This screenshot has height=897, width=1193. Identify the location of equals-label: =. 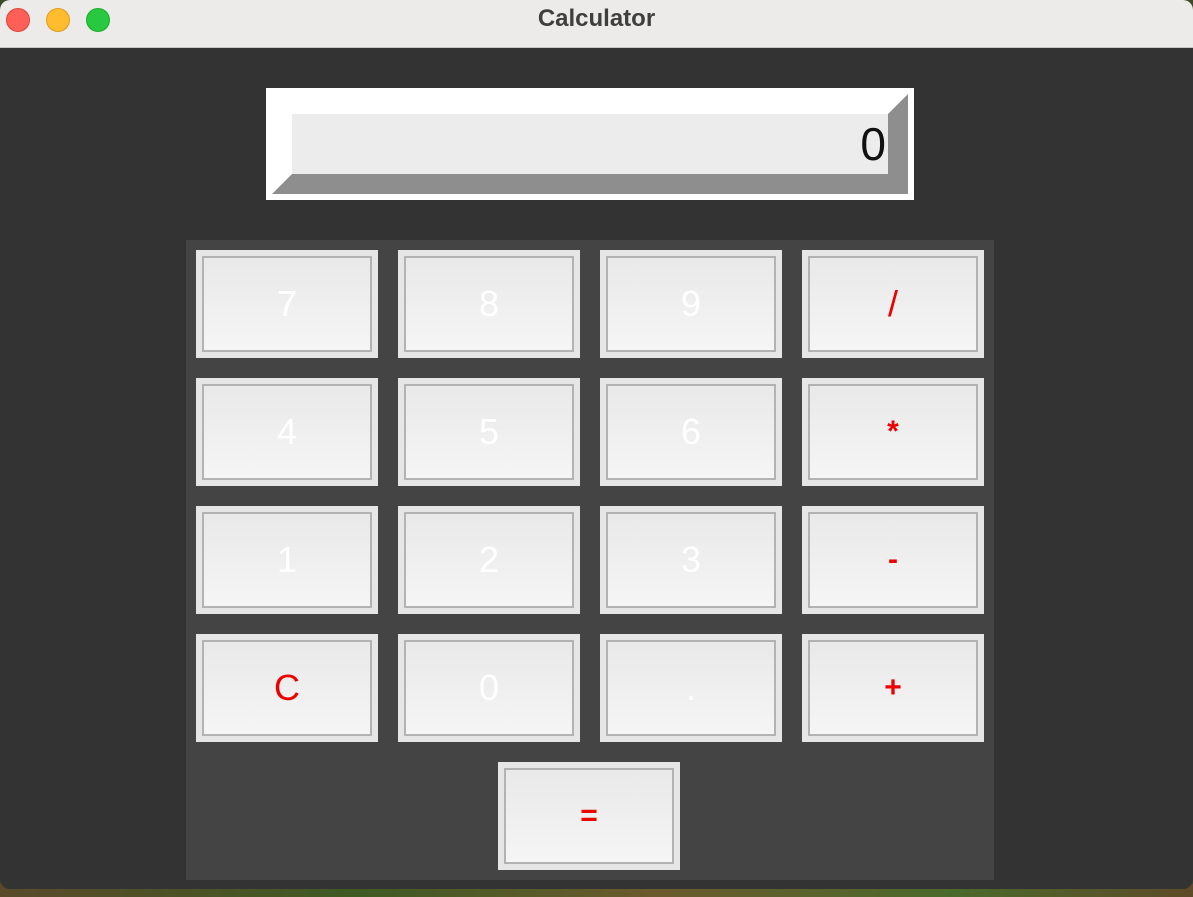
(589, 816).